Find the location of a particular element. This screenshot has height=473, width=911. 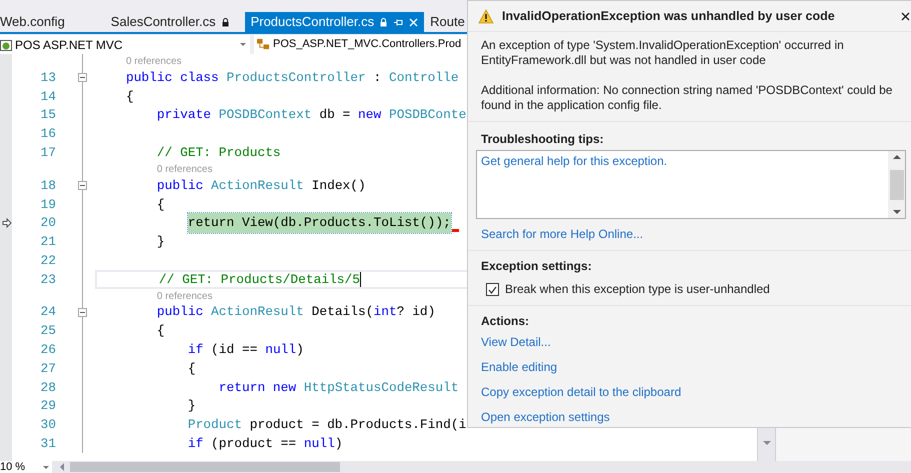

line-number: 31 is located at coordinates (48, 444).